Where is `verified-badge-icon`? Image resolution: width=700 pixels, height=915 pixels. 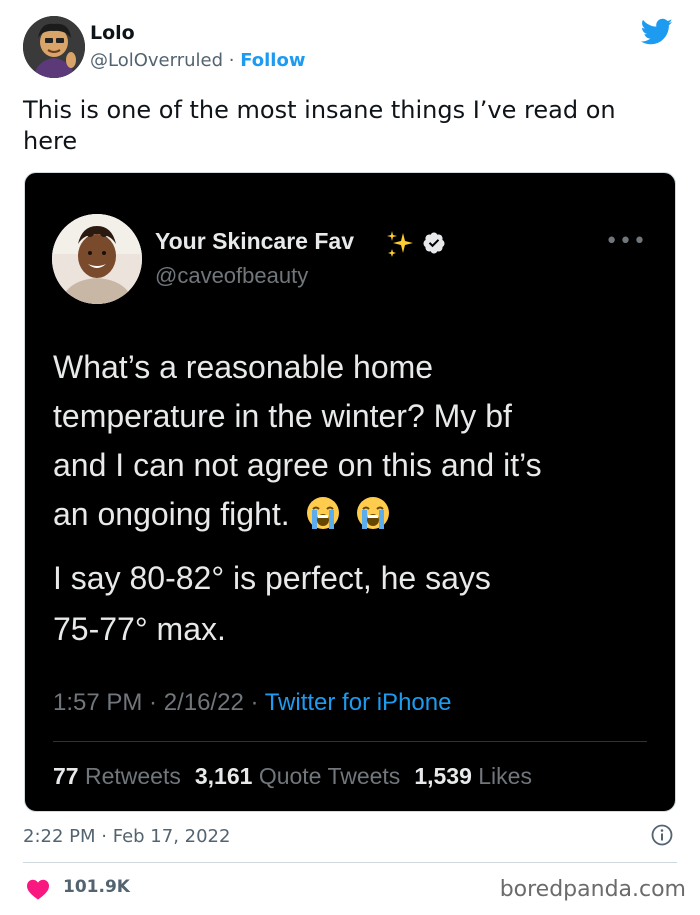
verified-badge-icon is located at coordinates (434, 243).